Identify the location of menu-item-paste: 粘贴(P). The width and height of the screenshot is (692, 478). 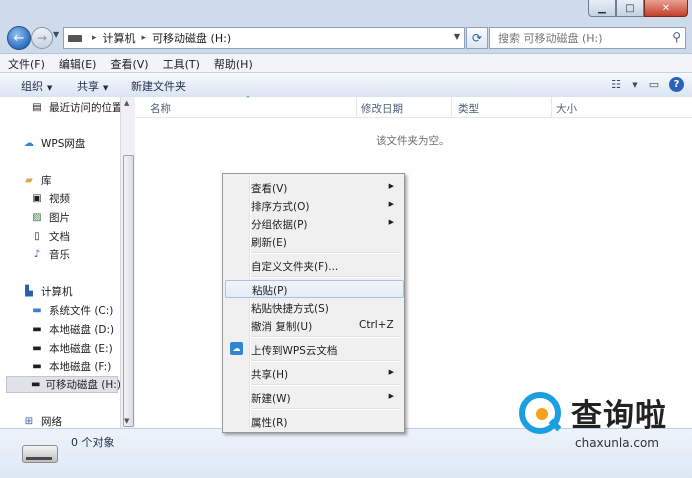
(314, 289).